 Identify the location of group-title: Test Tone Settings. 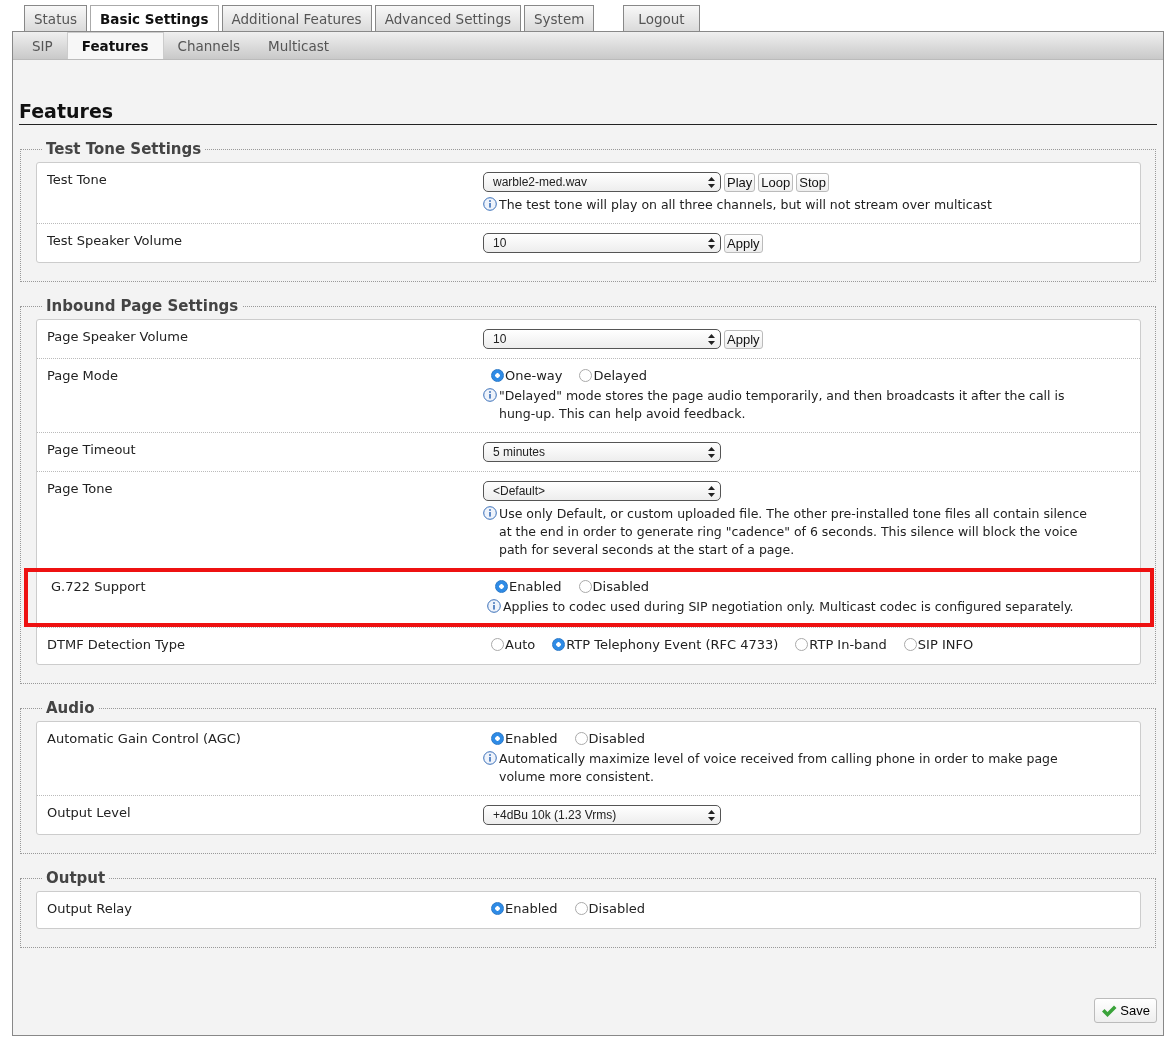
(124, 149).